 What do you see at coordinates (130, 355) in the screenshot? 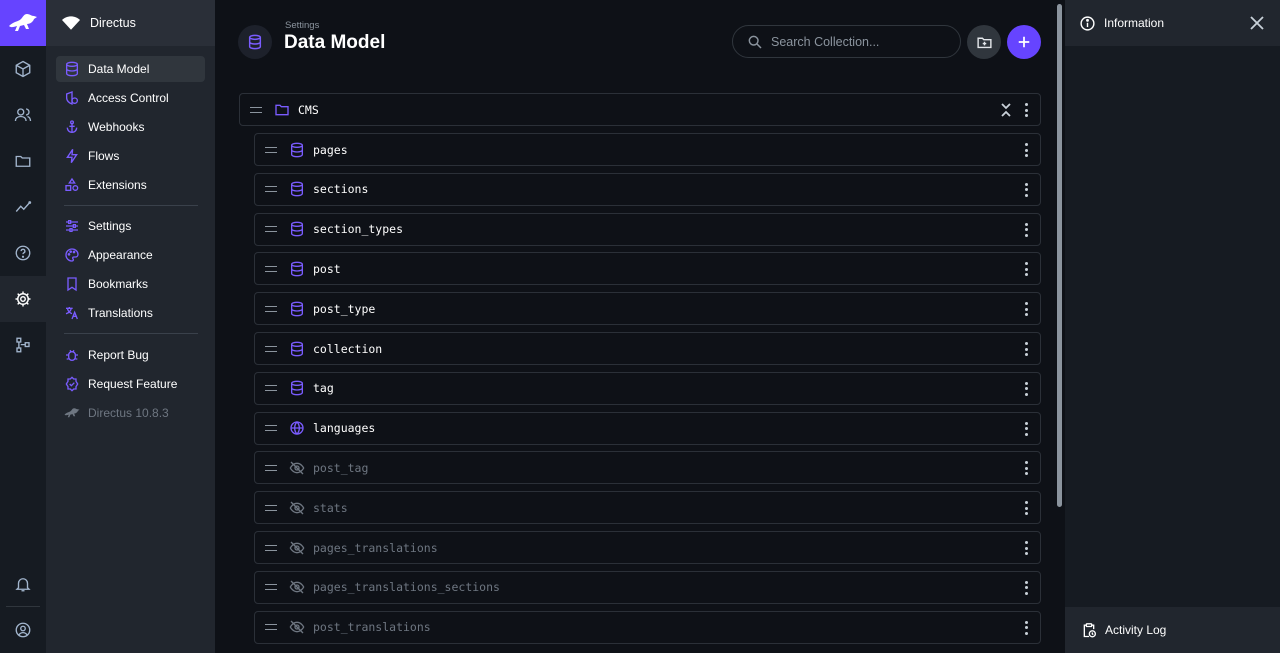
I see `nav-item-report-bug: Report Bug` at bounding box center [130, 355].